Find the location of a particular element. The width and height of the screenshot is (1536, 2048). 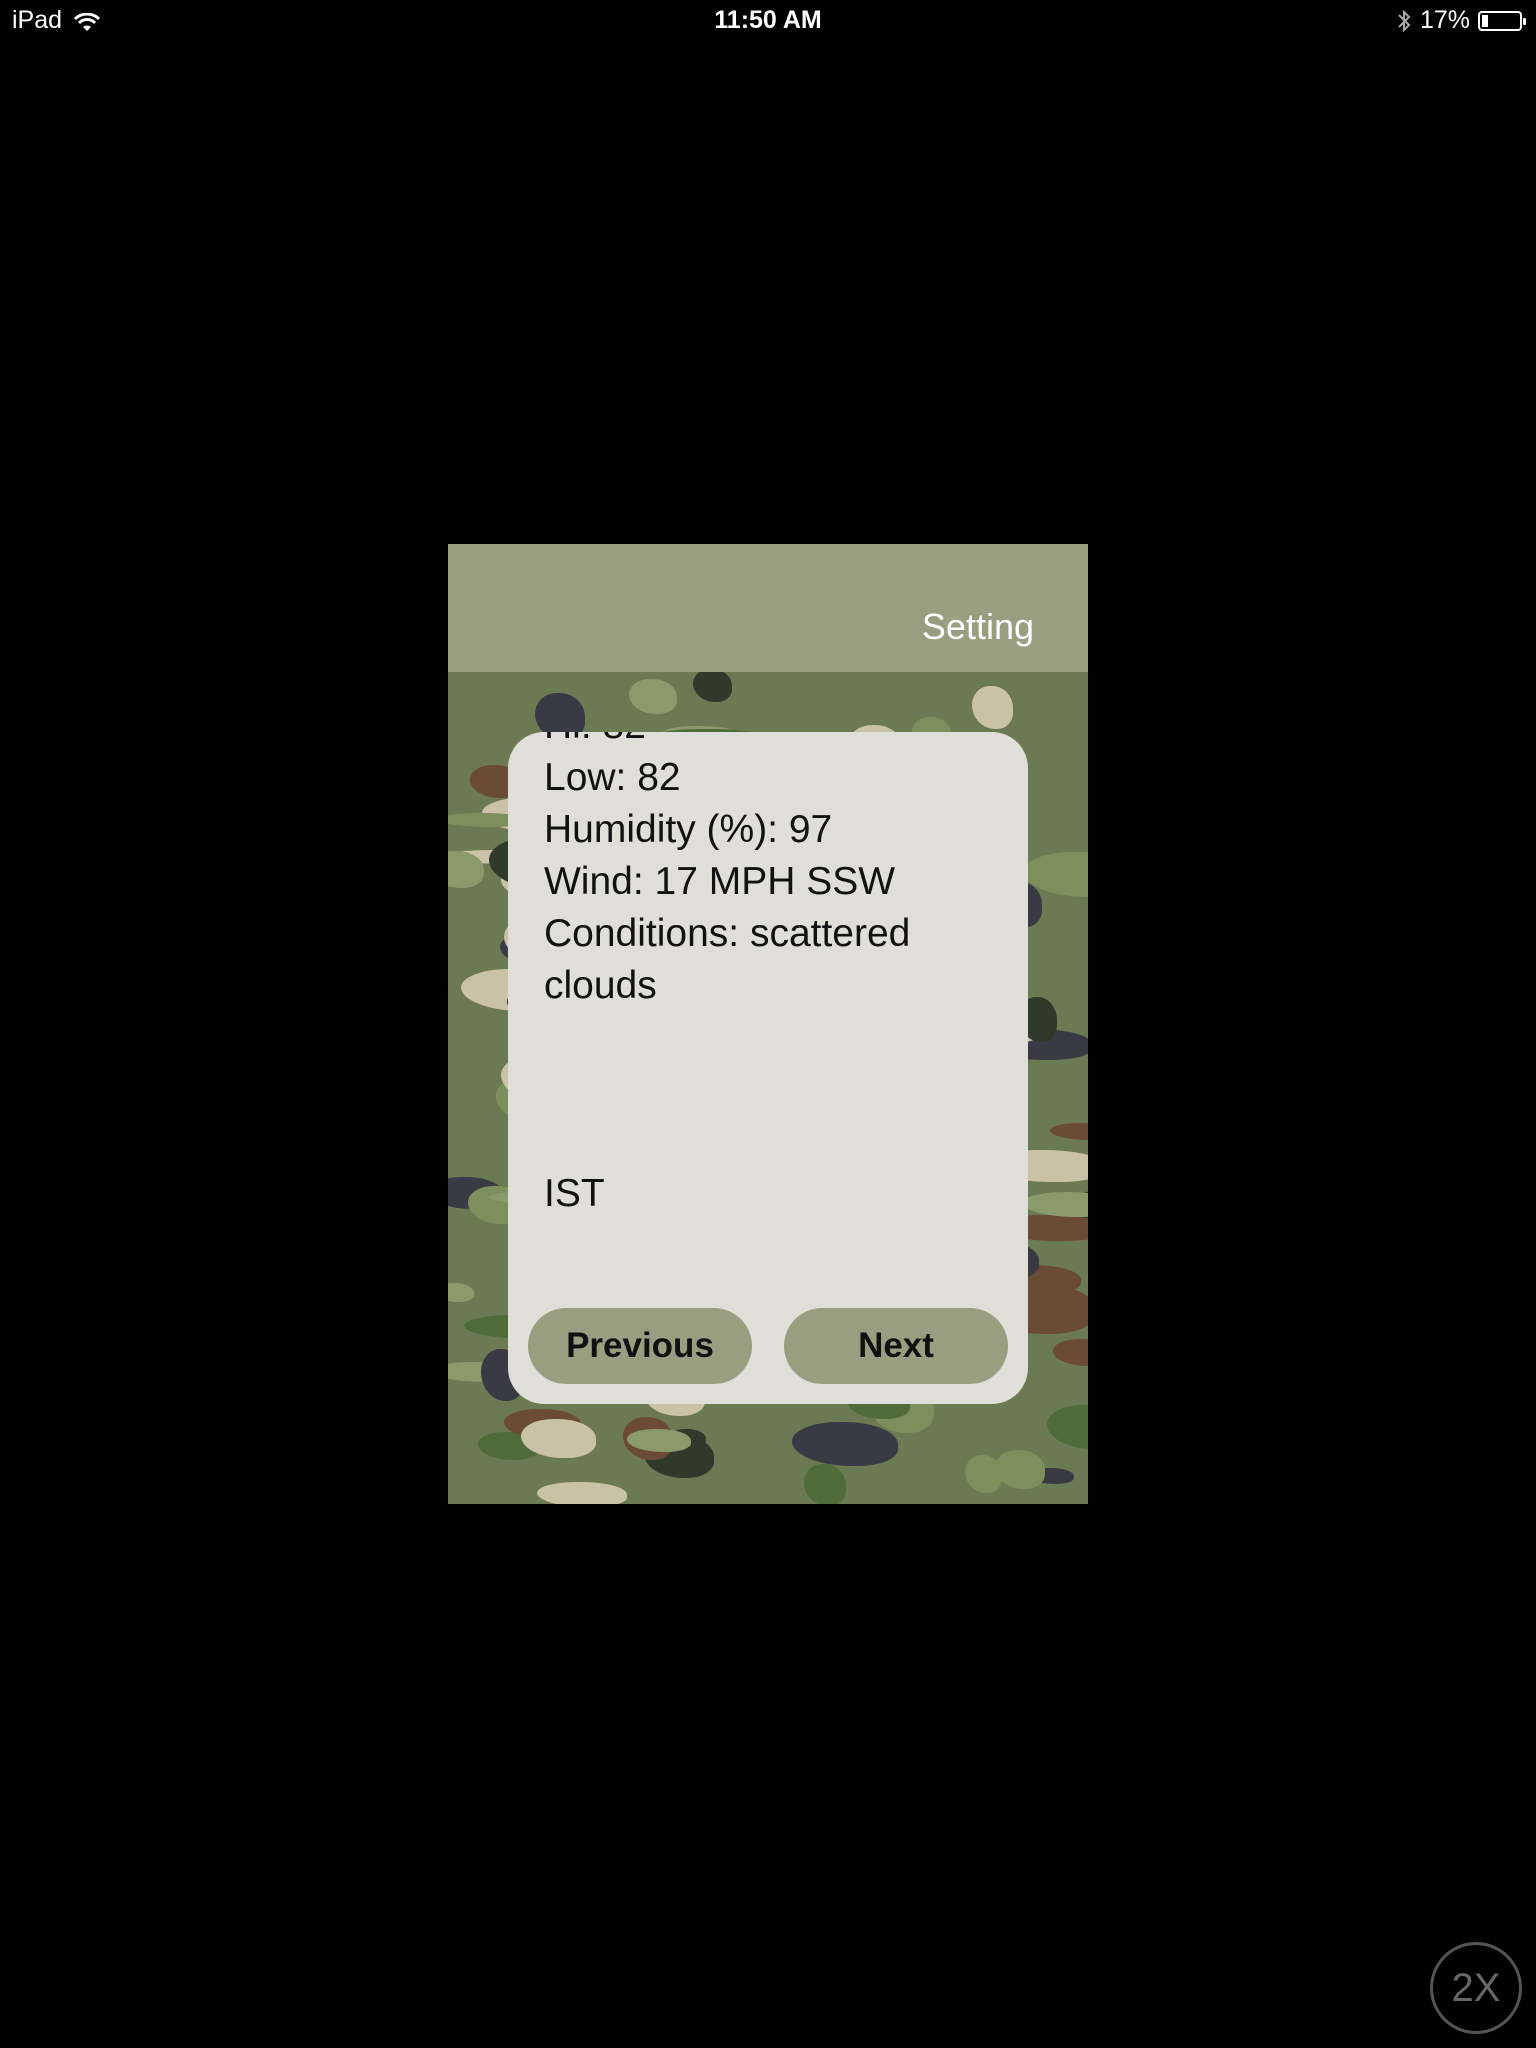

clock: 11:50 AM is located at coordinates (768, 20).